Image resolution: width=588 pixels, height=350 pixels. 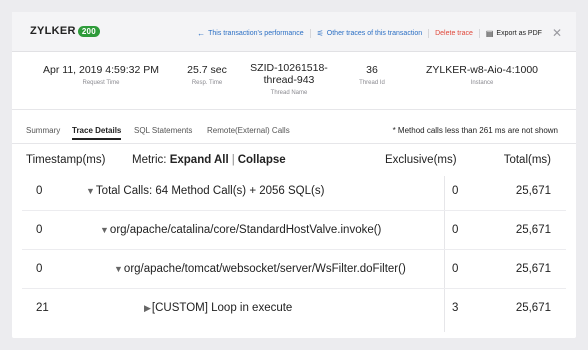 What do you see at coordinates (163, 130) in the screenshot?
I see `tab-sql-statements: SQL Statements` at bounding box center [163, 130].